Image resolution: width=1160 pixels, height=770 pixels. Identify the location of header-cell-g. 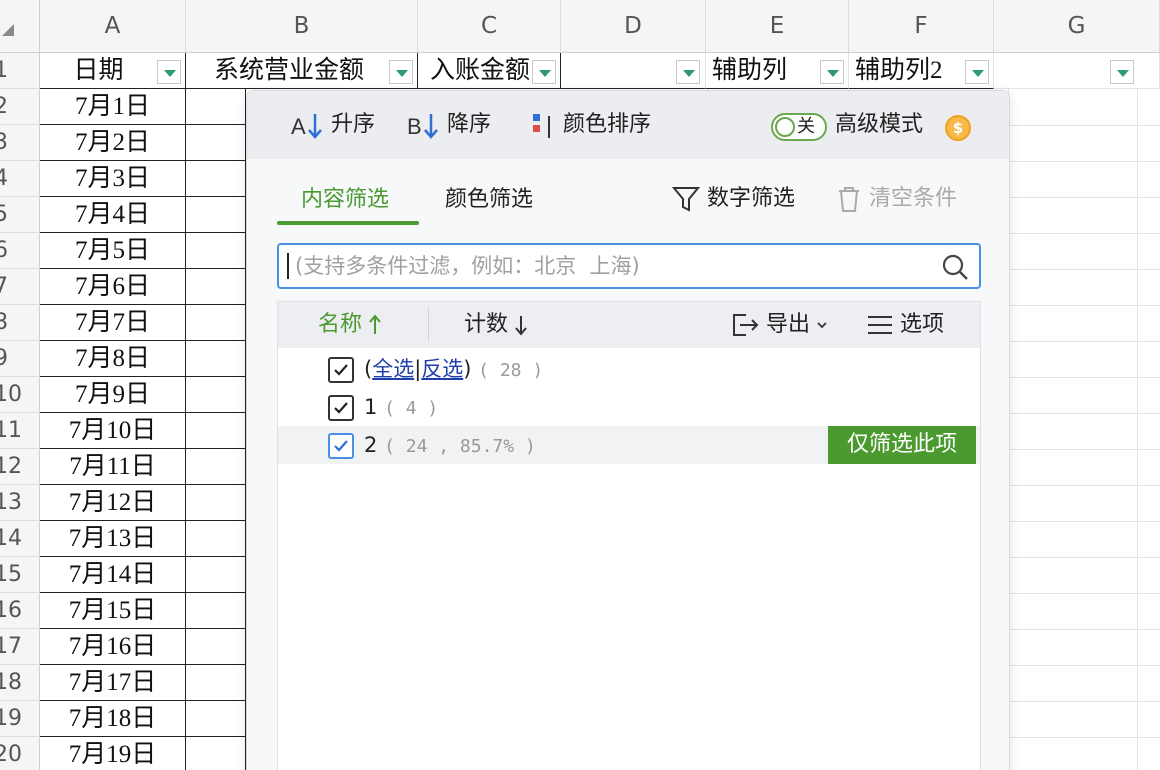
(1077, 71).